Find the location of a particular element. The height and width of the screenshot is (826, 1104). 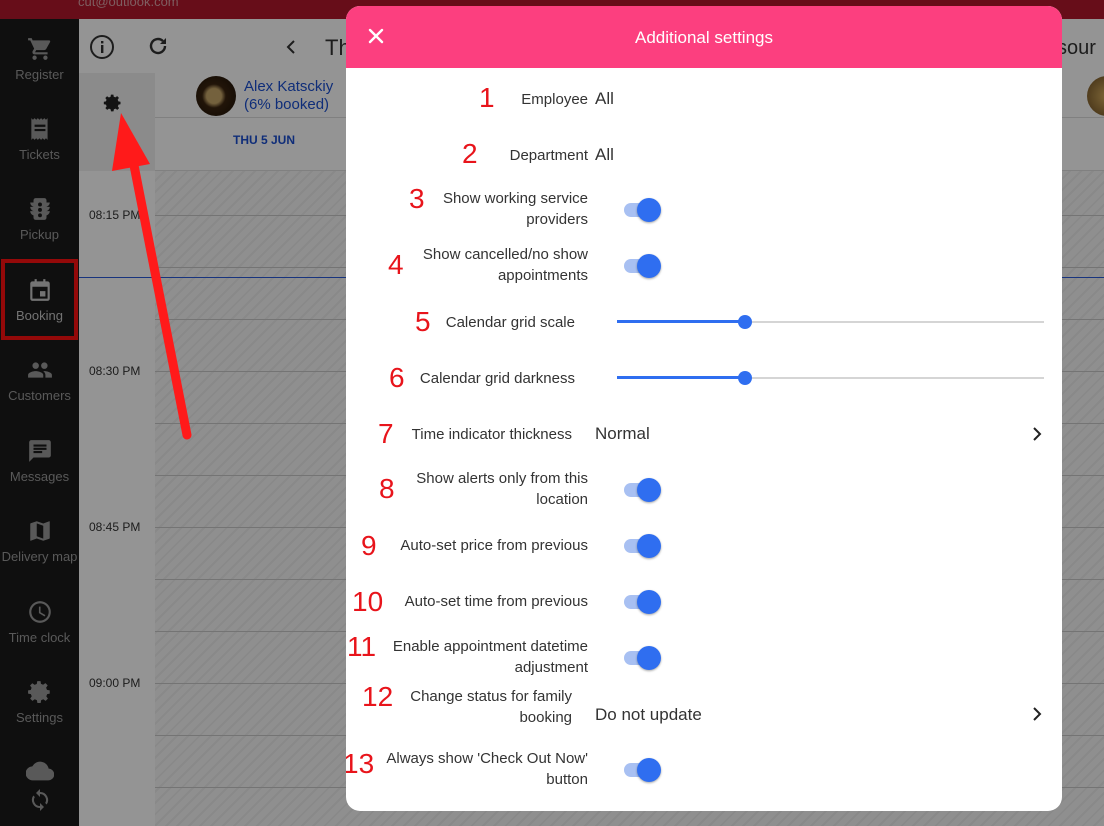

setting-label: Always show 'Check Out Now' button is located at coordinates (487, 769).